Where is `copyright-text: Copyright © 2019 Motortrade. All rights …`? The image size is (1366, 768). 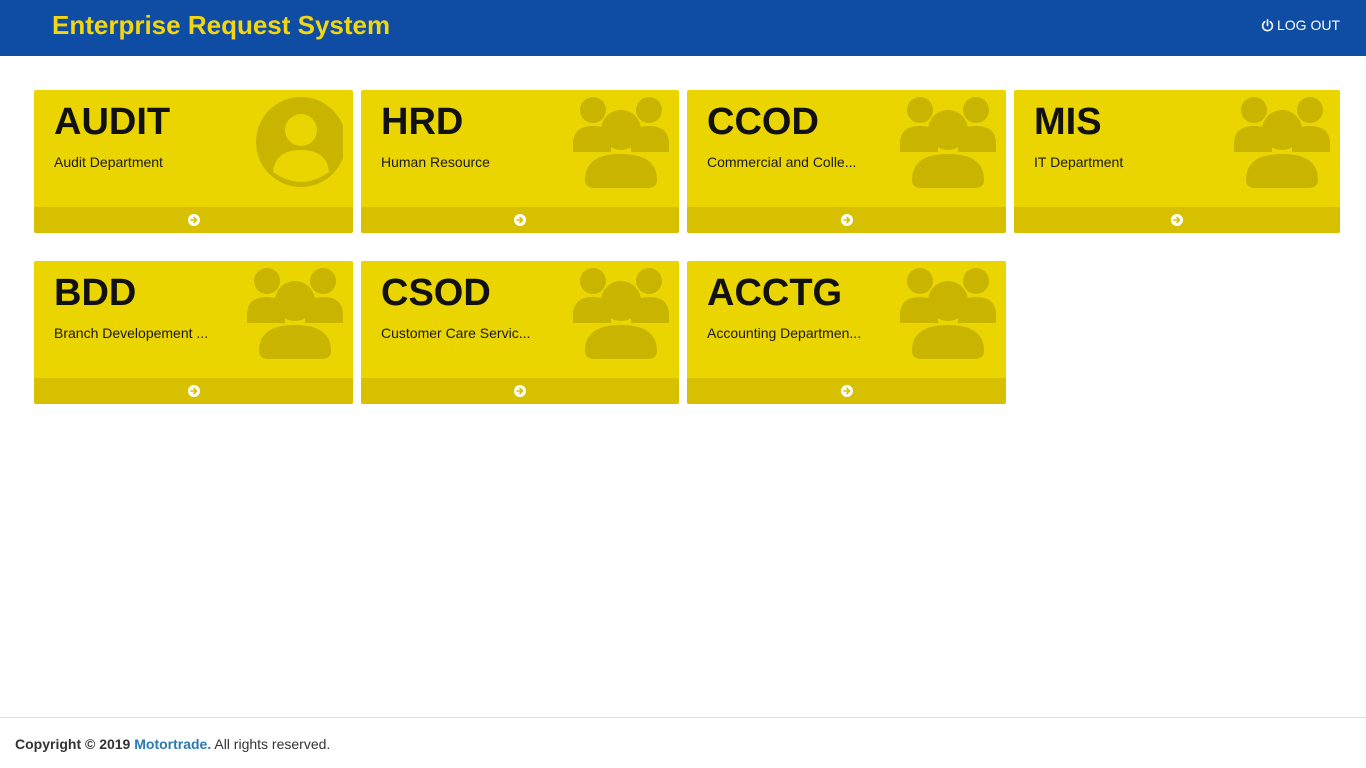 copyright-text: Copyright © 2019 Motortrade. All rights … is located at coordinates (172, 744).